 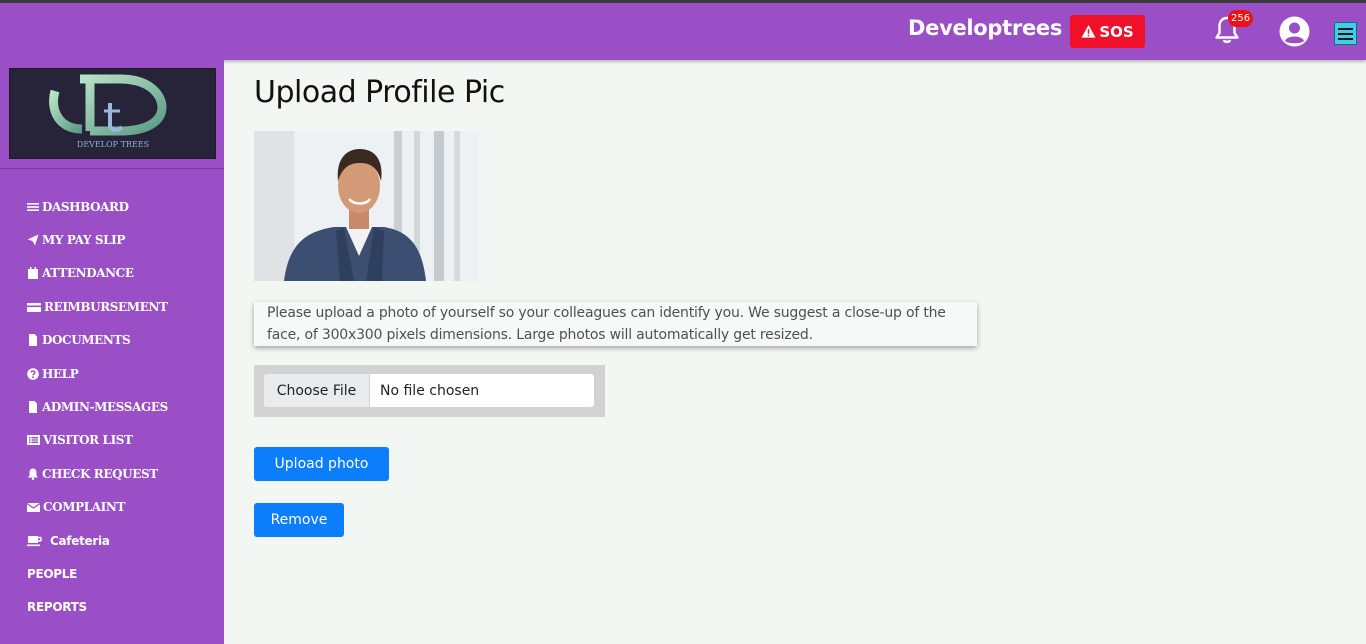 I want to click on credit-card-icon, so click(x=34, y=307).